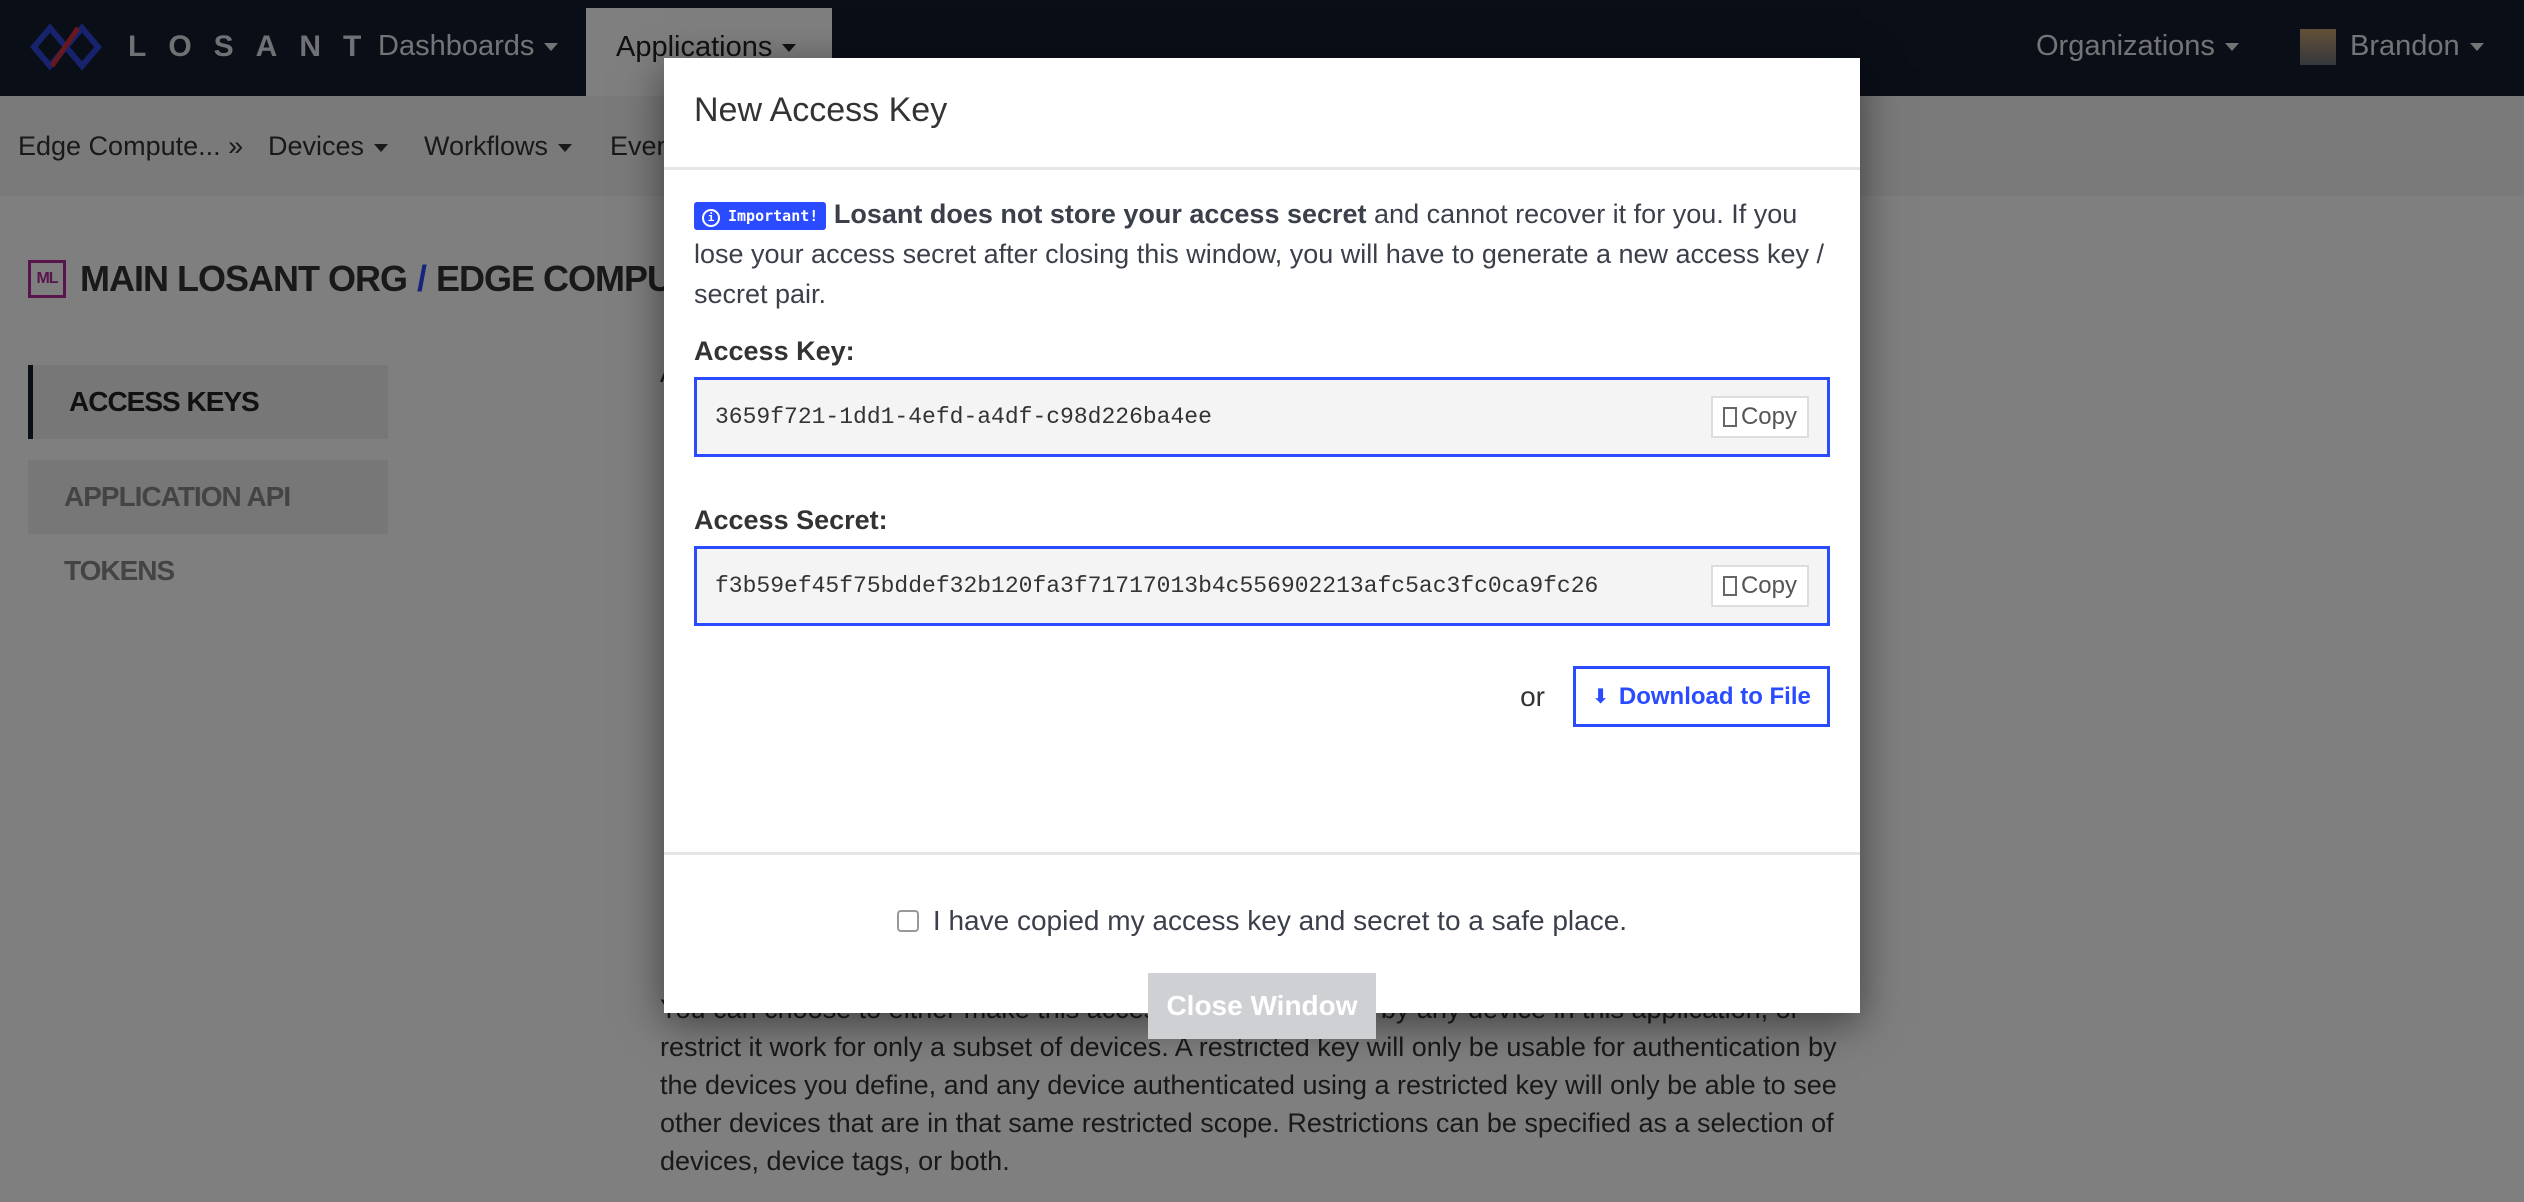 The image size is (2524, 1202). Describe the element at coordinates (1714, 696) in the screenshot. I see `download-label: Download to File` at that location.